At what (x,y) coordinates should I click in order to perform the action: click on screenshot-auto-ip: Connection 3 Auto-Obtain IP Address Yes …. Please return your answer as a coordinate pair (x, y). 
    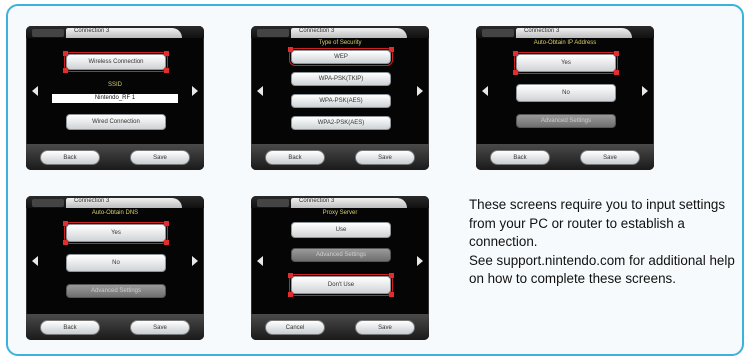
    Looking at the image, I should click on (565, 98).